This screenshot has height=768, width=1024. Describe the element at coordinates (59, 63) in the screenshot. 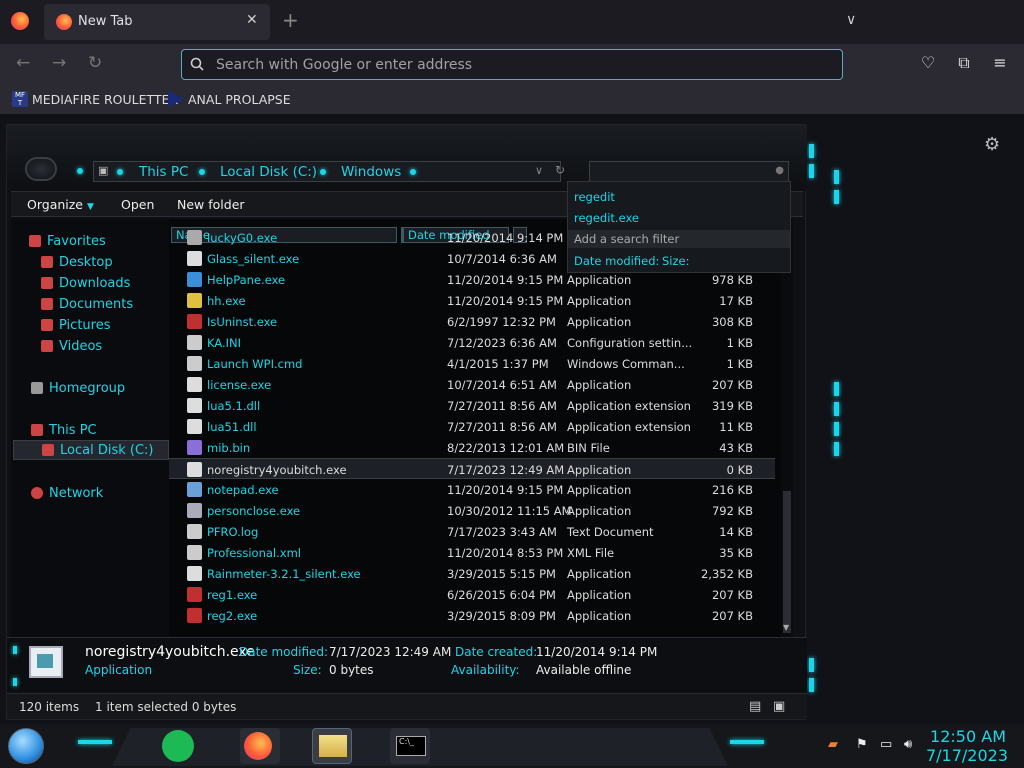

I see `forward-arrow-icon: →` at that location.